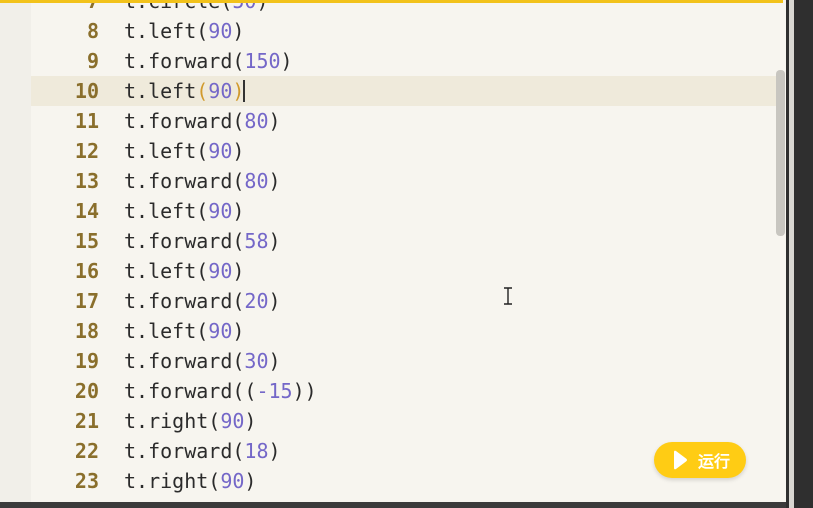 The width and height of the screenshot is (813, 508). I want to click on line-number: 18, so click(86, 331).